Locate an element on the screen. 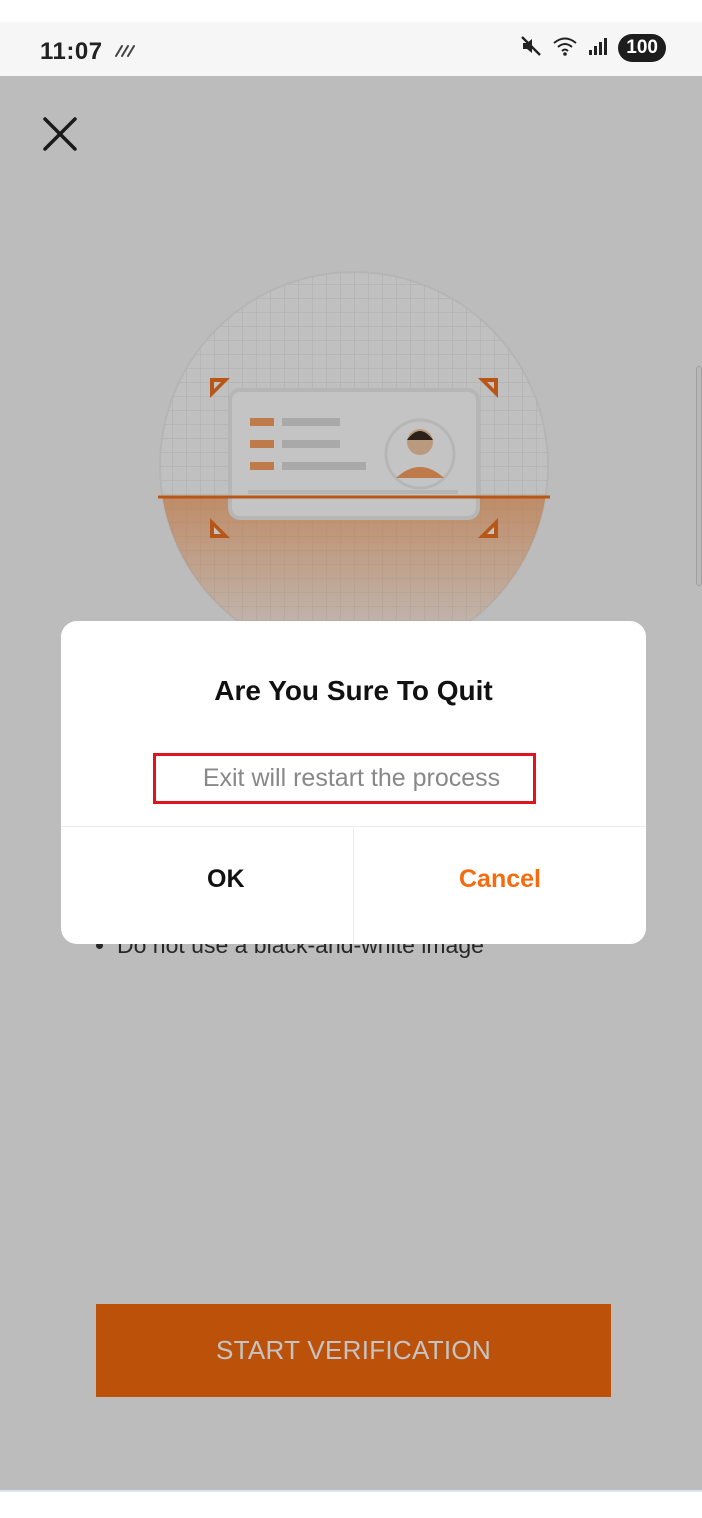 This screenshot has height=1518, width=702. bottom-strip is located at coordinates (351, 1504).